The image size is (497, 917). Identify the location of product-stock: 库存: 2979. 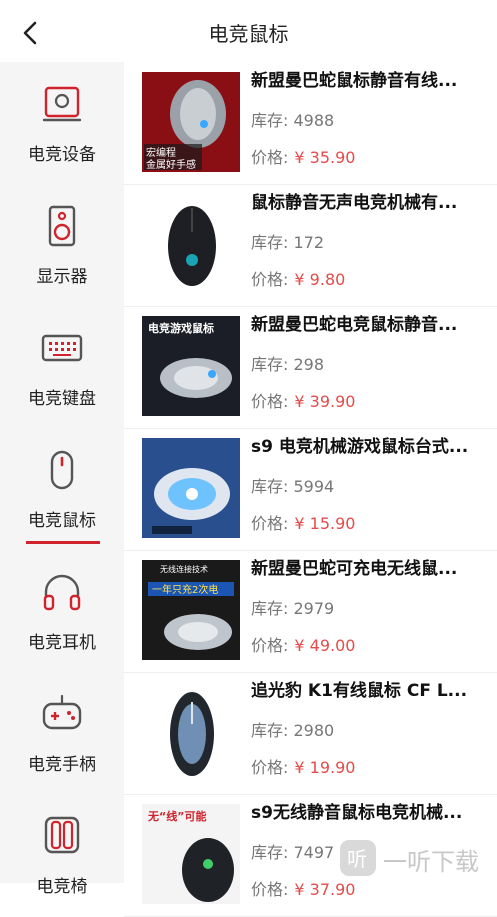
(293, 608).